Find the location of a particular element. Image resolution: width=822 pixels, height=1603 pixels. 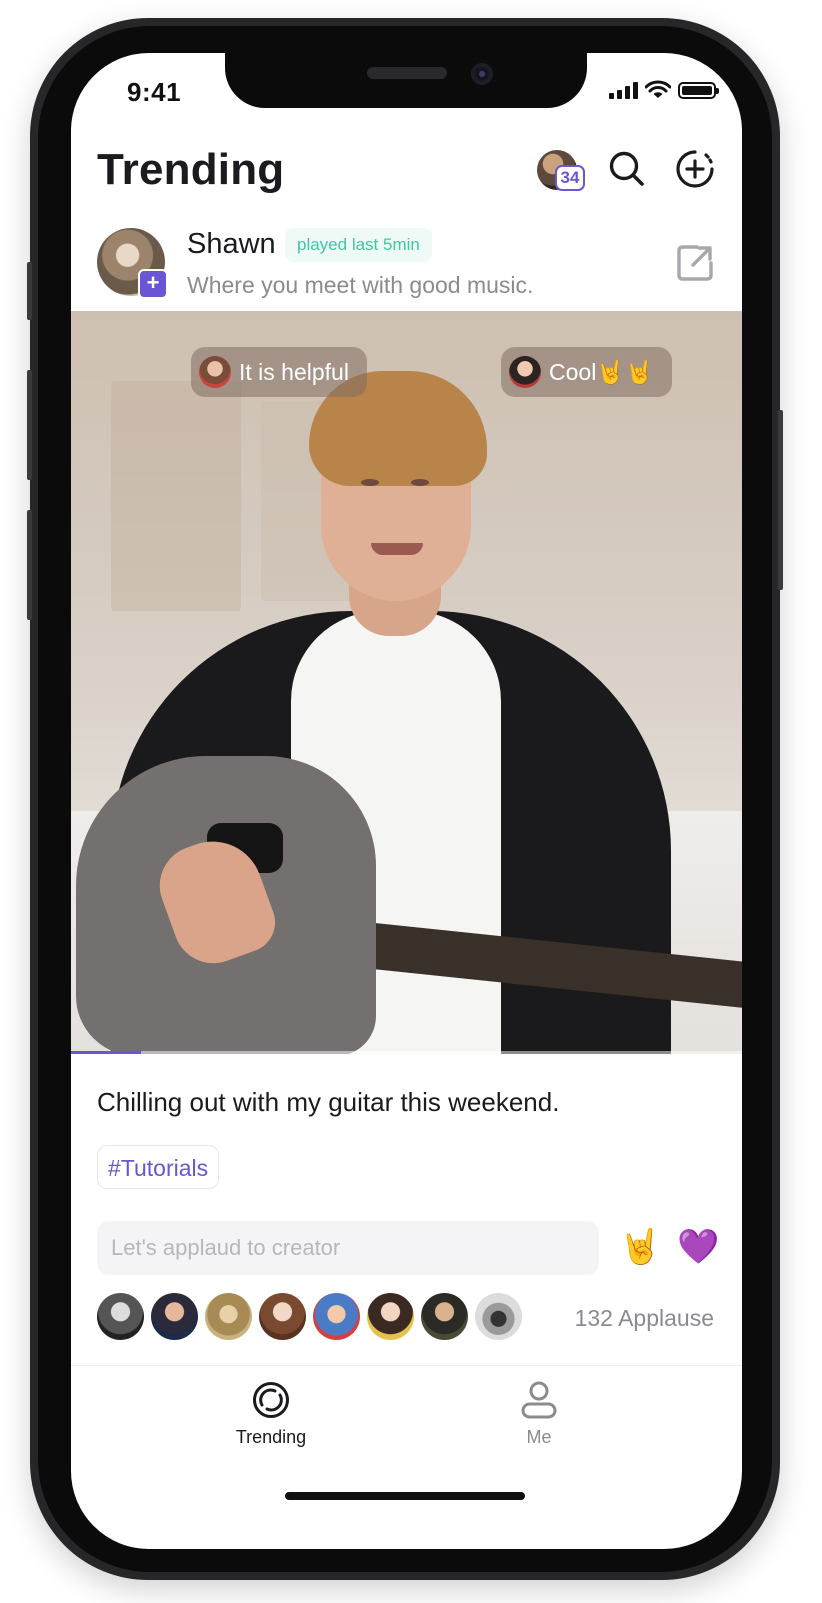

home-indicator is located at coordinates (405, 1496).